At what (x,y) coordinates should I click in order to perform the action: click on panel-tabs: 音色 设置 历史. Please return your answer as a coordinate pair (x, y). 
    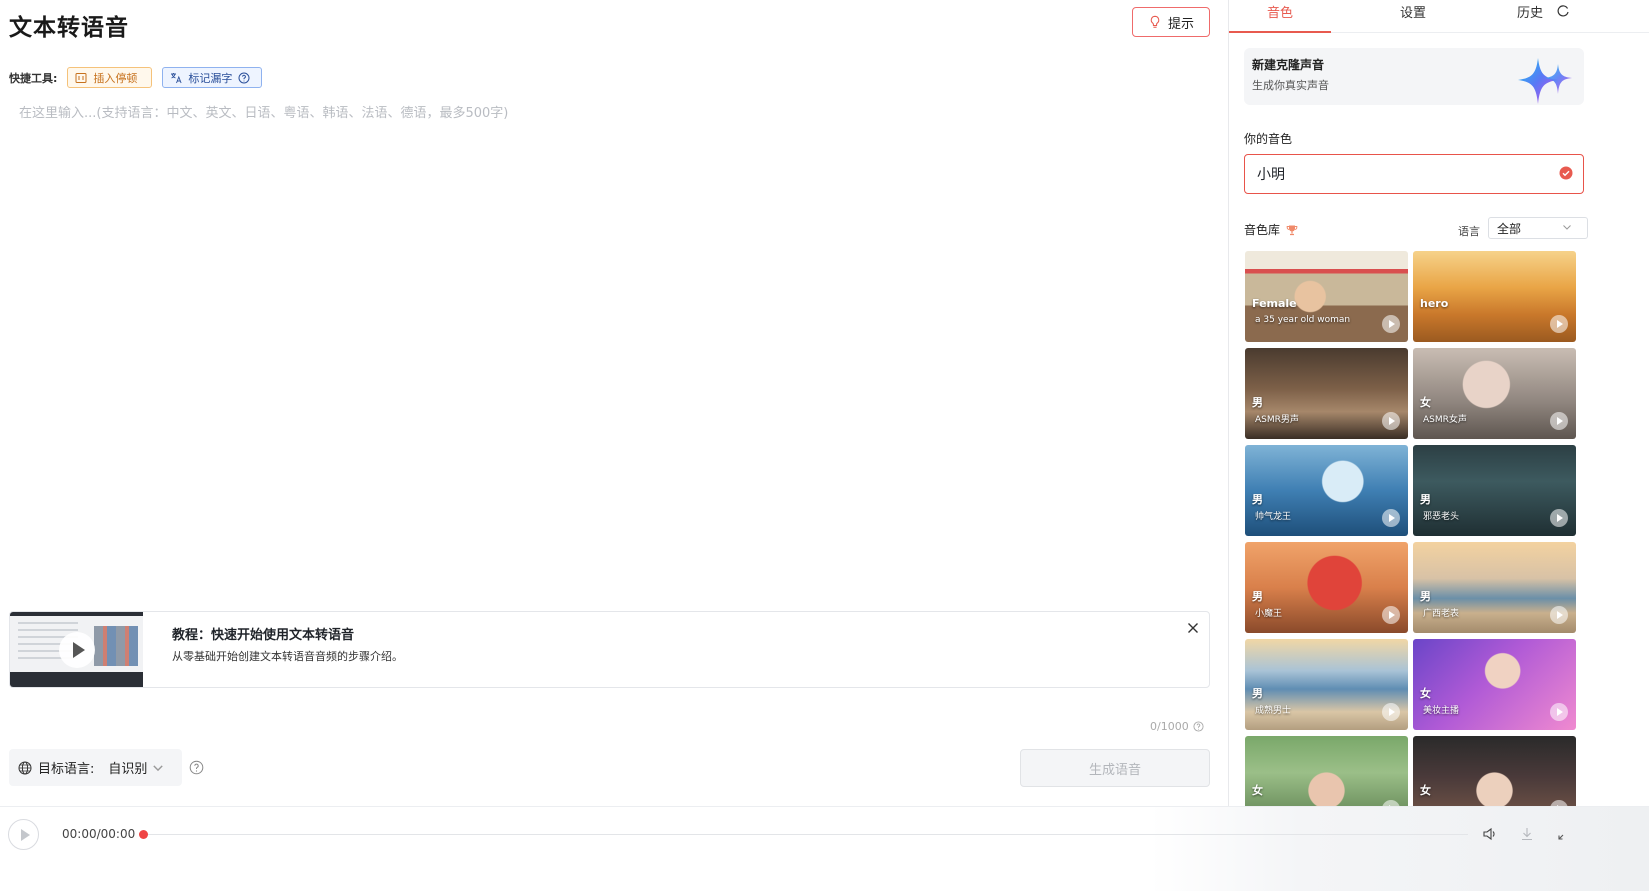
    Looking at the image, I should click on (1439, 16).